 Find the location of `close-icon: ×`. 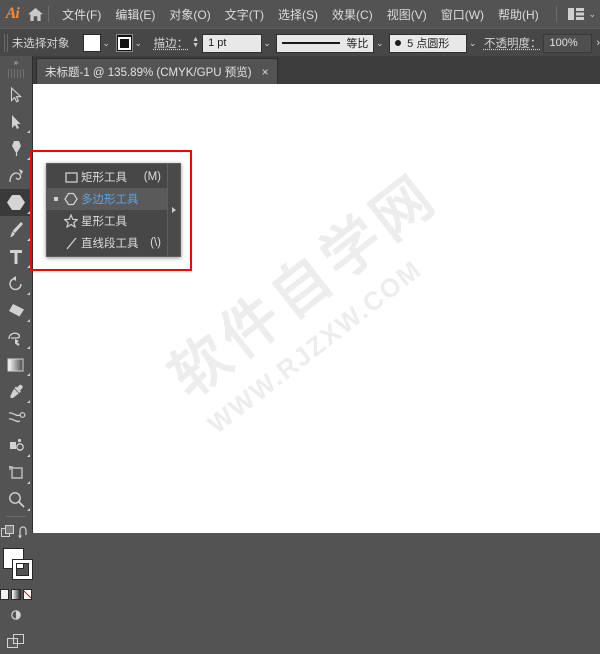

close-icon: × is located at coordinates (265, 72).